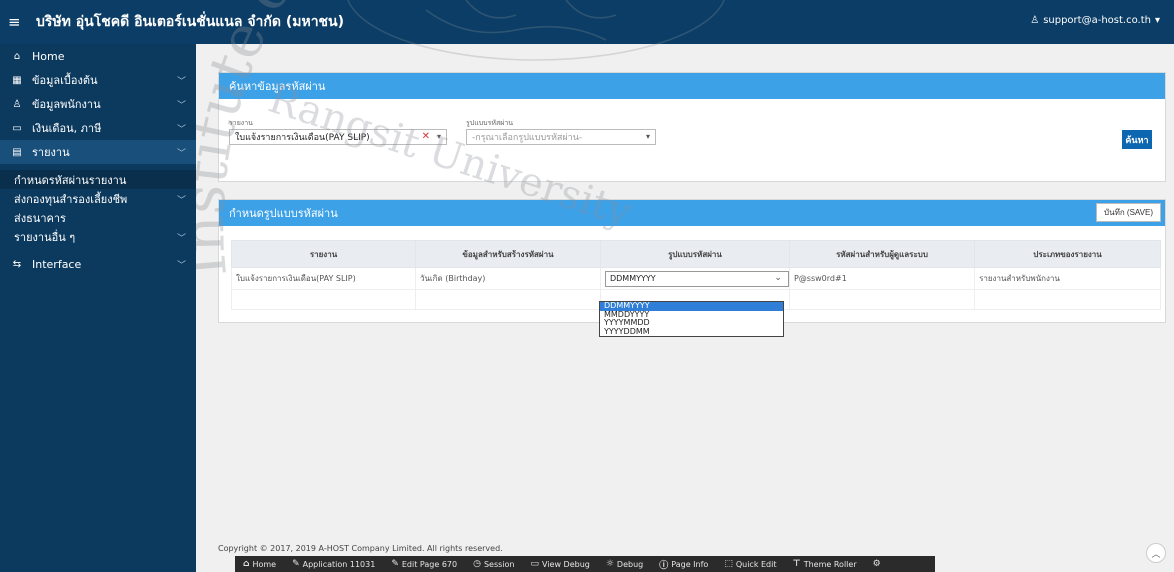 The image size is (1174, 572). I want to click on sidebar-item-label: รายงาน, so click(51, 152).